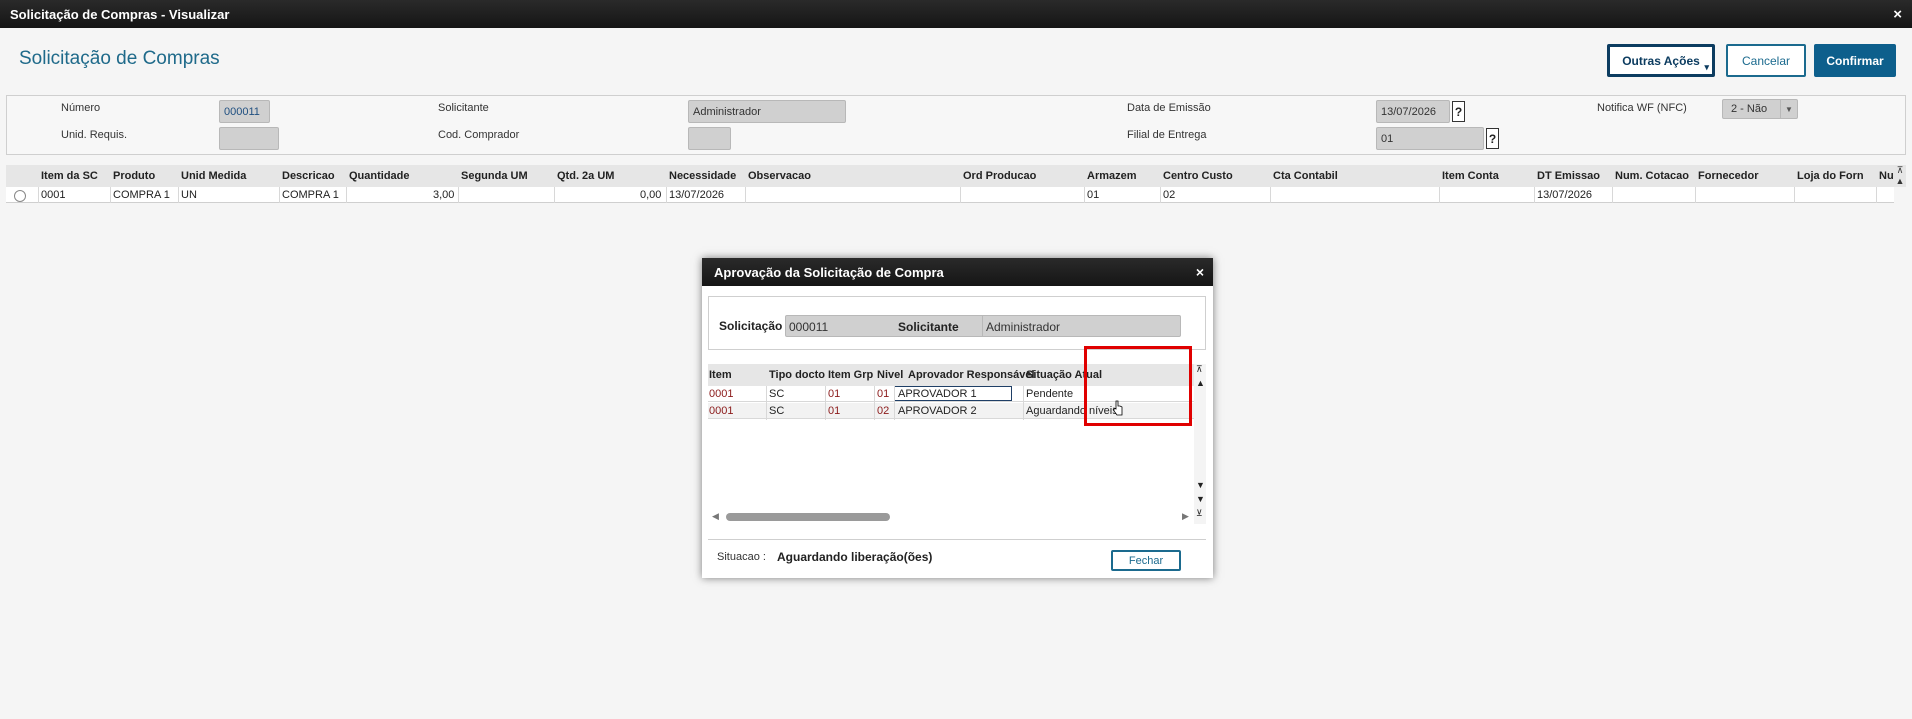 The height and width of the screenshot is (719, 1912). I want to click on notifica-select: 2 - Não ▼, so click(1760, 109).